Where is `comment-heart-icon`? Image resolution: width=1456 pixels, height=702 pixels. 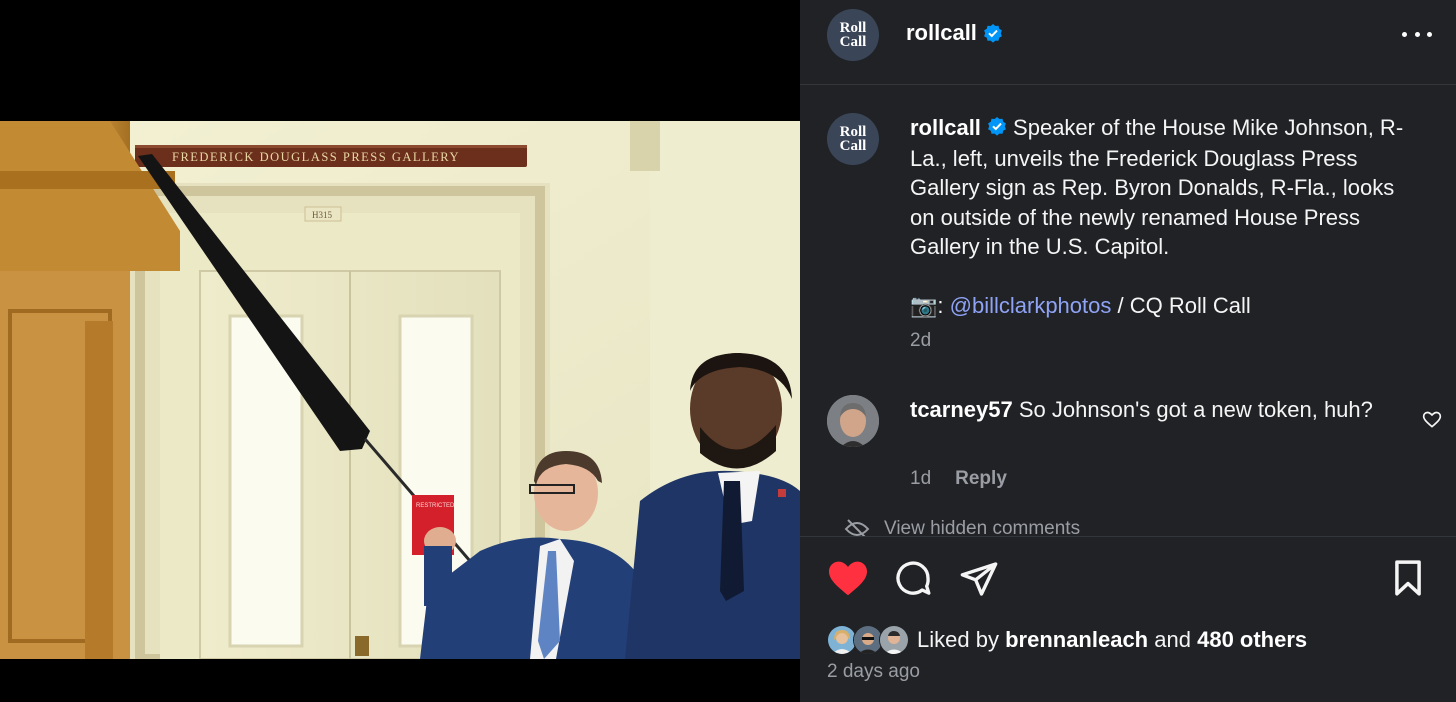 comment-heart-icon is located at coordinates (1432, 422).